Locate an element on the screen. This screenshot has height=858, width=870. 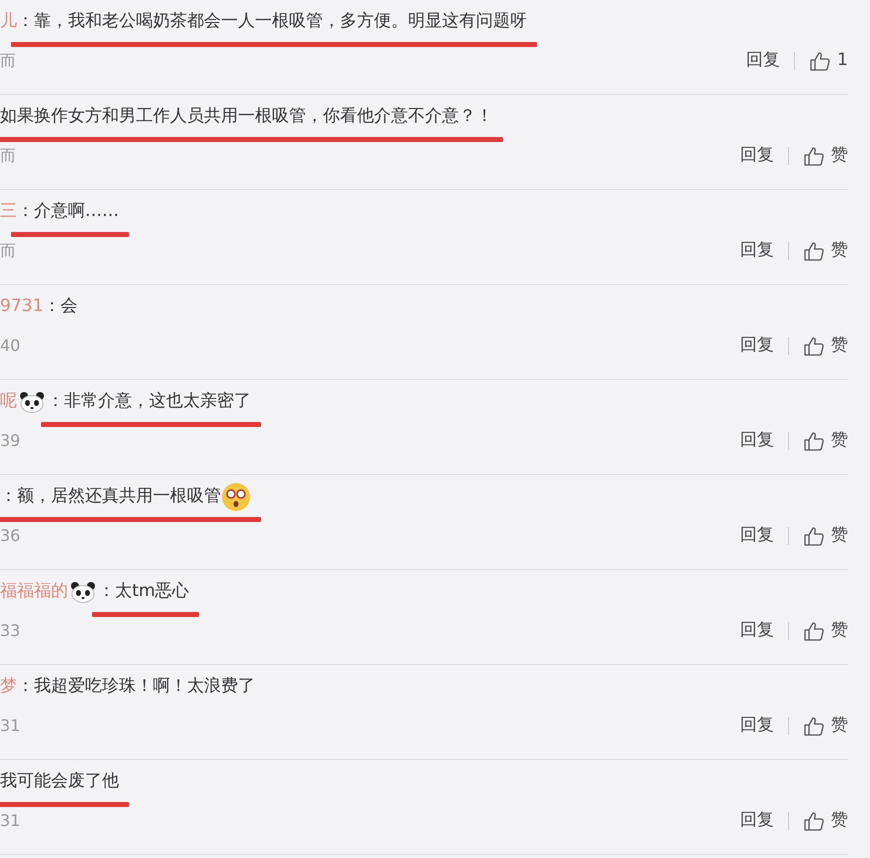
comment-text: ：会 is located at coordinates (60, 306).